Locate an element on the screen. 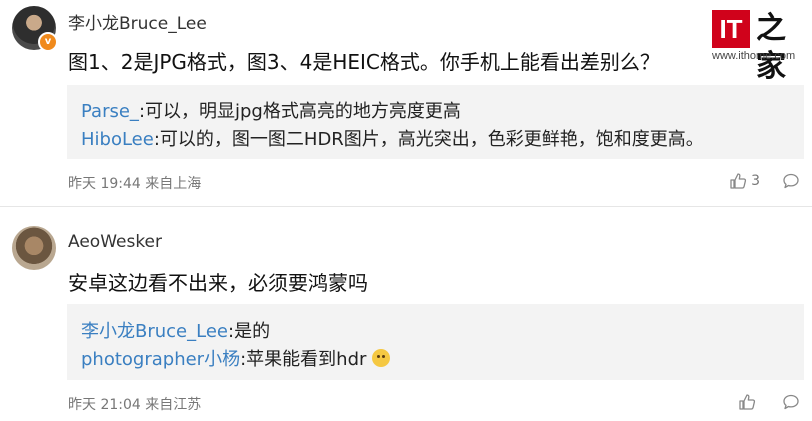  comment-time: 昨天 19:44 is located at coordinates (104, 184).